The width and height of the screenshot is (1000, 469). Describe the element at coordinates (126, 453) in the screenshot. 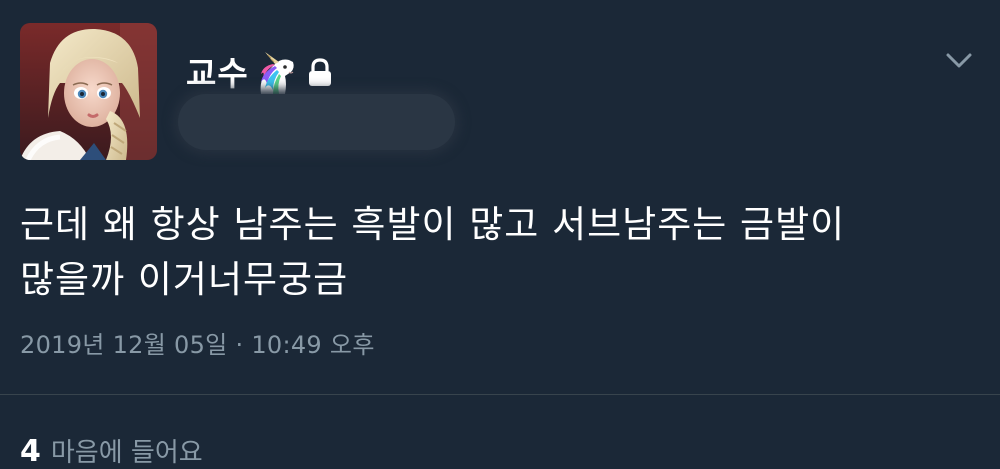

I see `likes-label: 마음에 들어요` at that location.